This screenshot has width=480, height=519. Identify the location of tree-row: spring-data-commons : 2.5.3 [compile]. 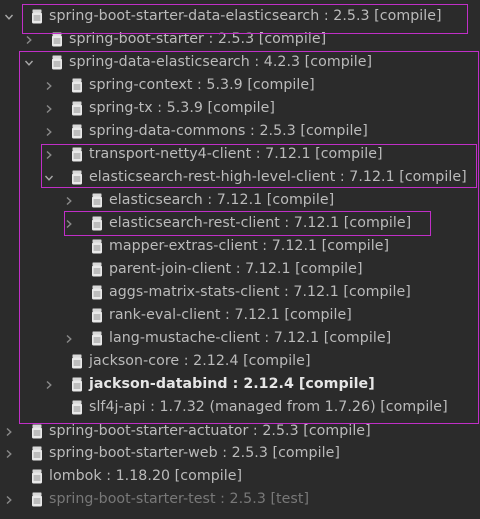
(240, 131).